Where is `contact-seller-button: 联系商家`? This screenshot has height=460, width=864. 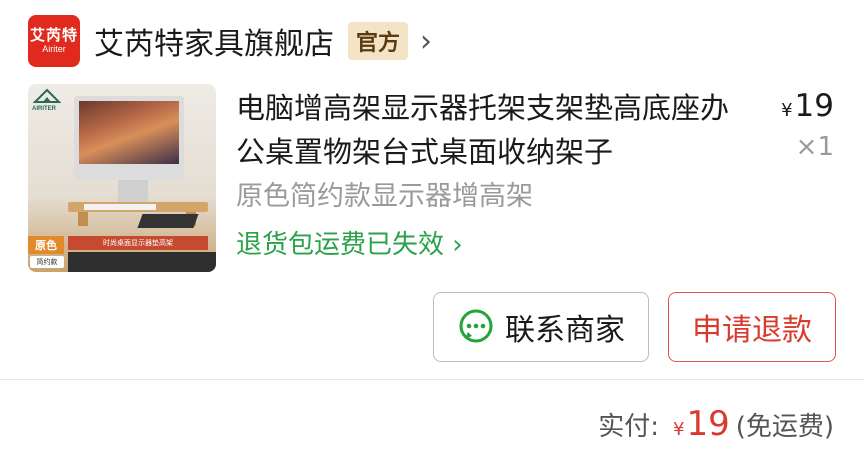
contact-seller-button: 联系商家 is located at coordinates (541, 327).